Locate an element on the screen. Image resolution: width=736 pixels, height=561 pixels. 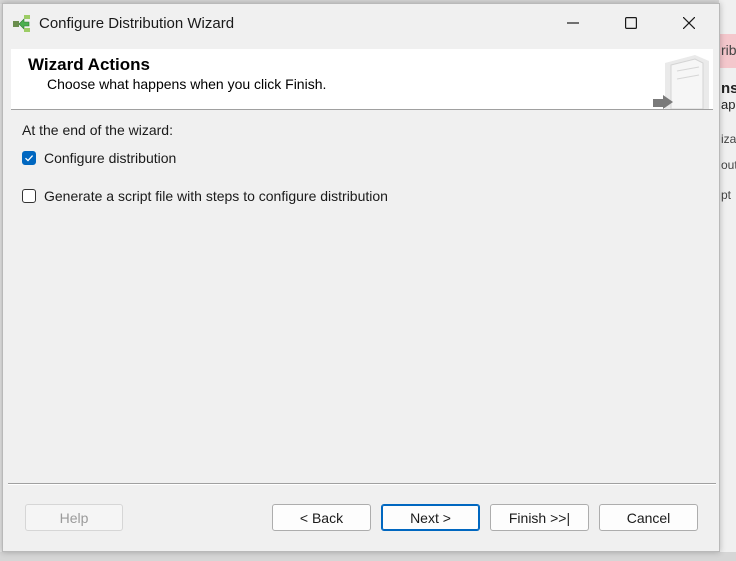
server-arrow-icon is located at coordinates (681, 80).